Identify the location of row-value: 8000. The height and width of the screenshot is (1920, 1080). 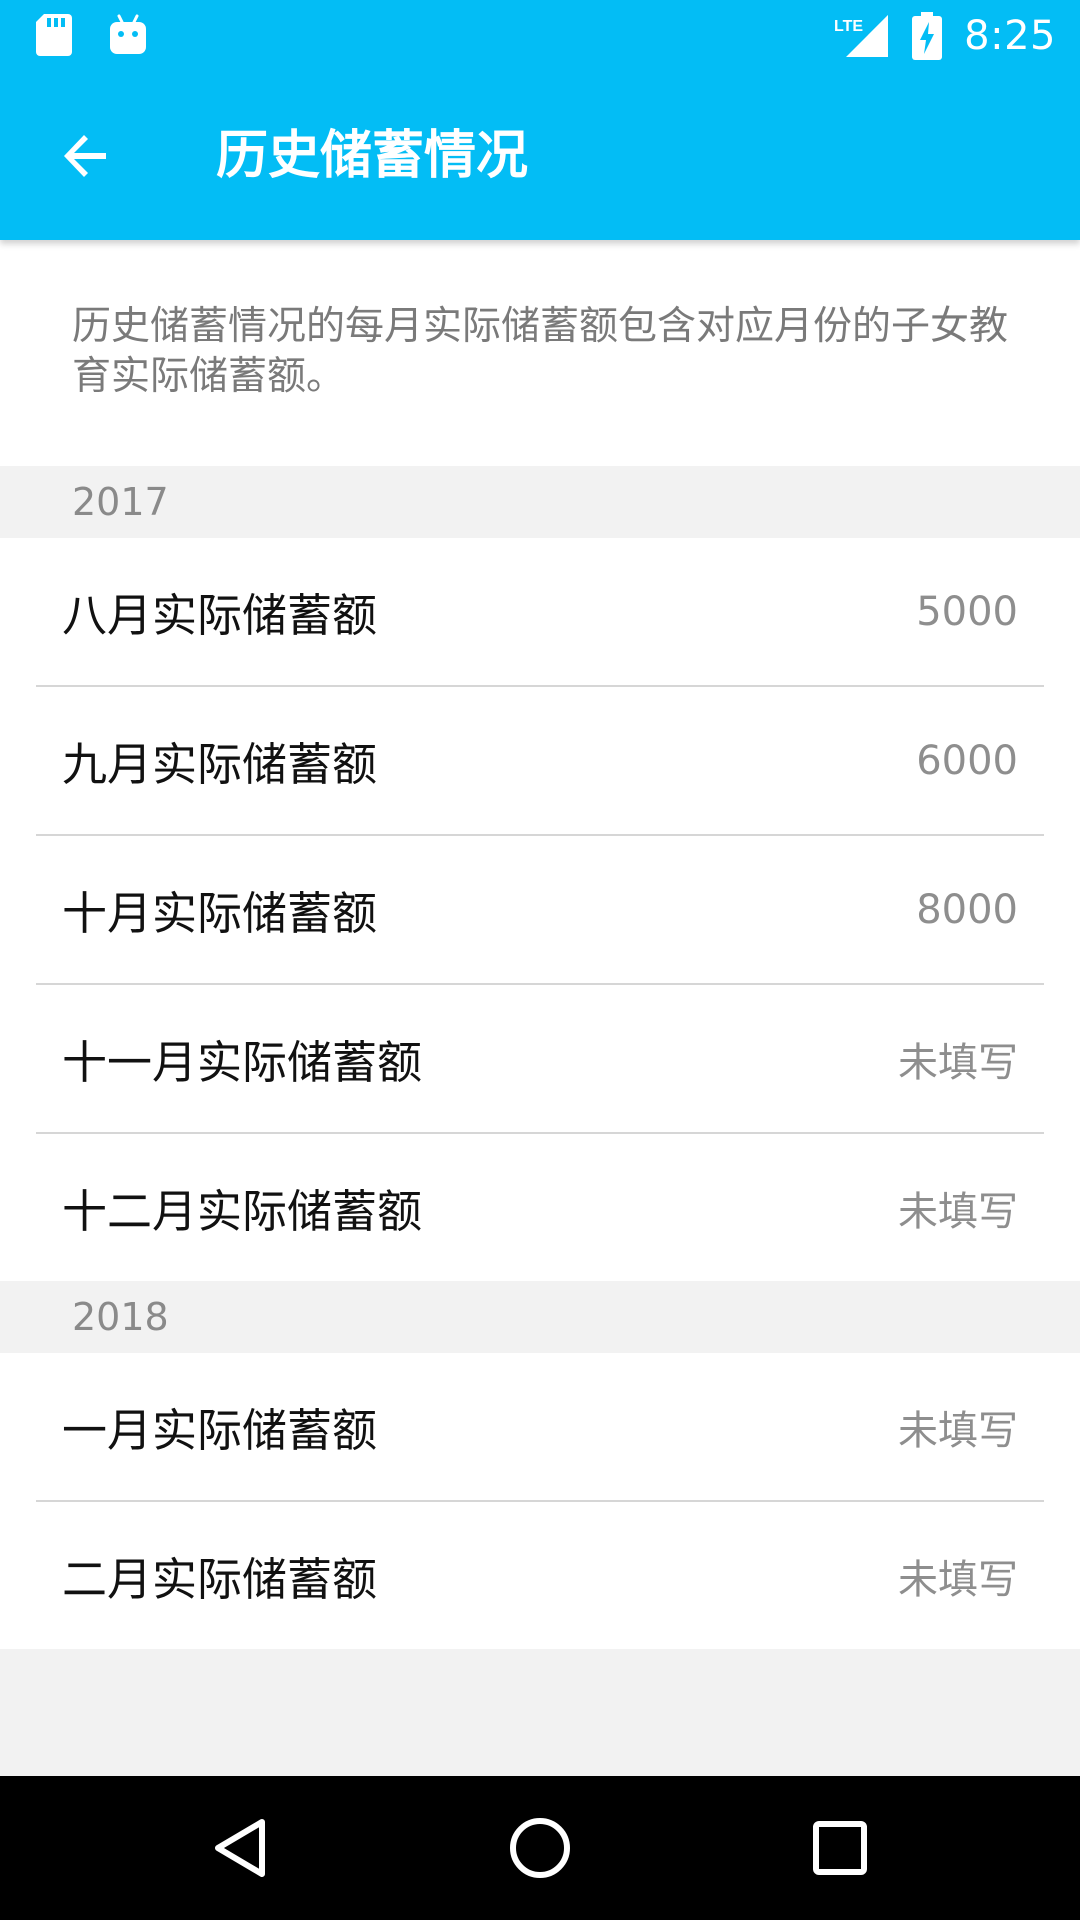
(967, 909).